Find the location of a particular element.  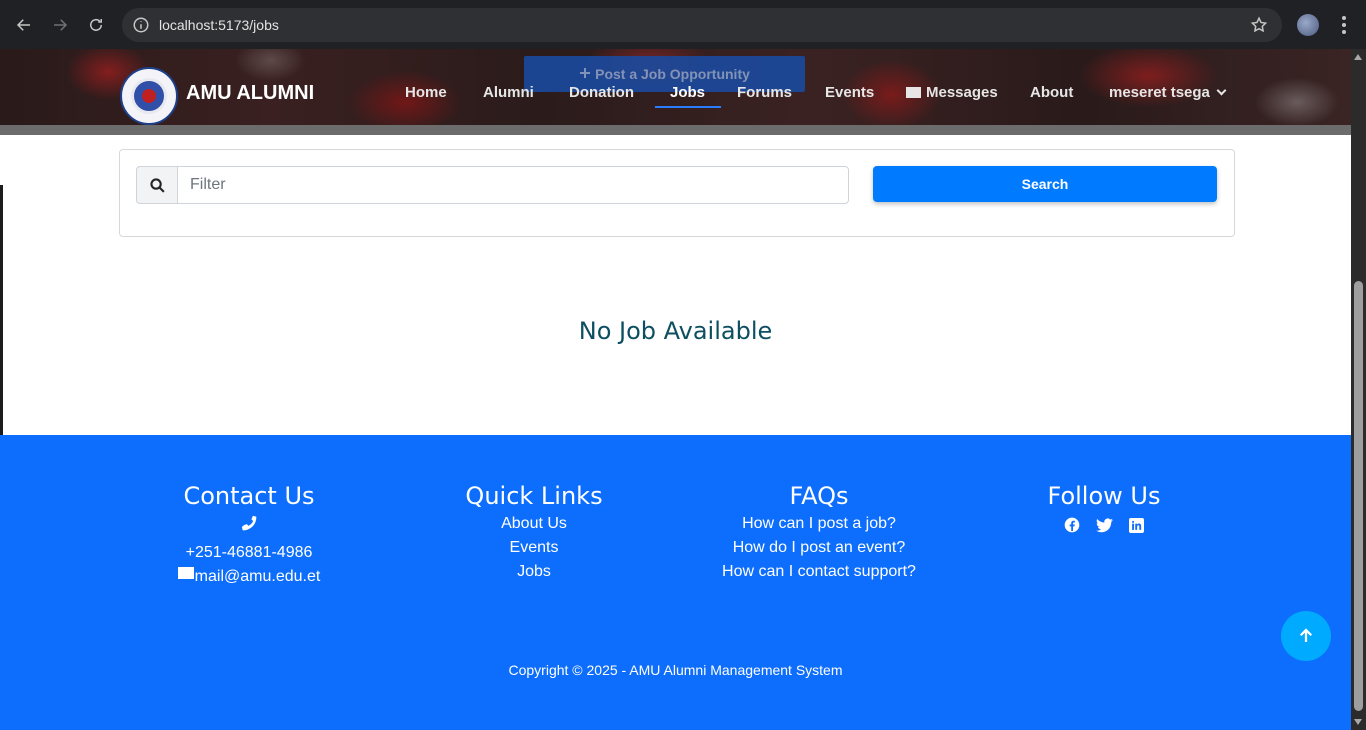

linkedin-icon is located at coordinates (1136, 525).